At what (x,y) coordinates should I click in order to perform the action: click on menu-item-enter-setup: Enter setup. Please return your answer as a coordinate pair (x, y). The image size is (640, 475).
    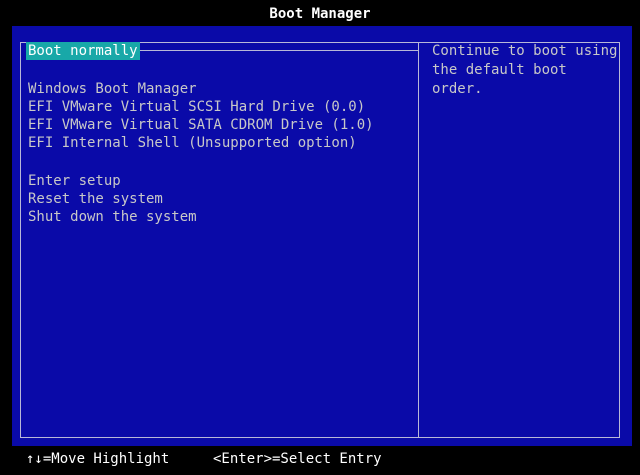
    Looking at the image, I should click on (112, 181).